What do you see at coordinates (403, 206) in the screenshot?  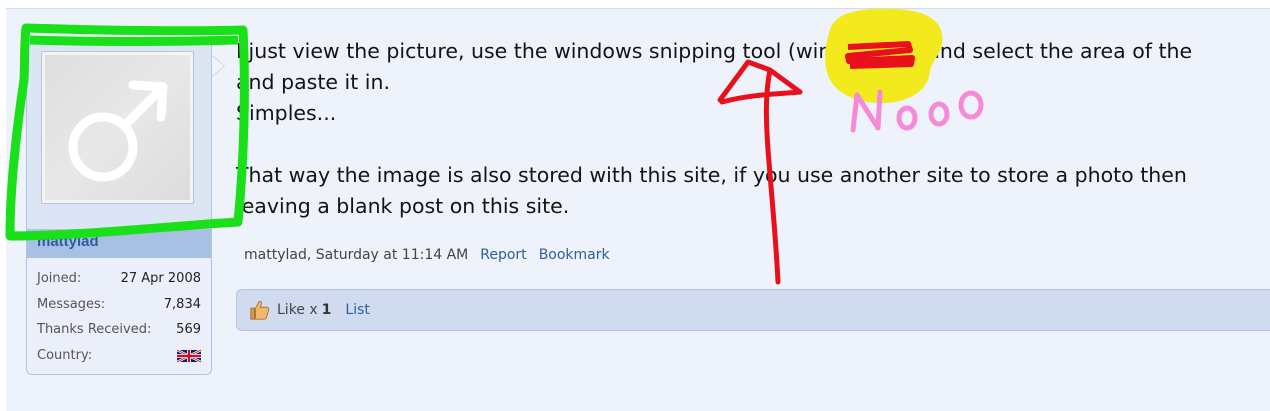 I see `message-line: leaving a blank post on this site.` at bounding box center [403, 206].